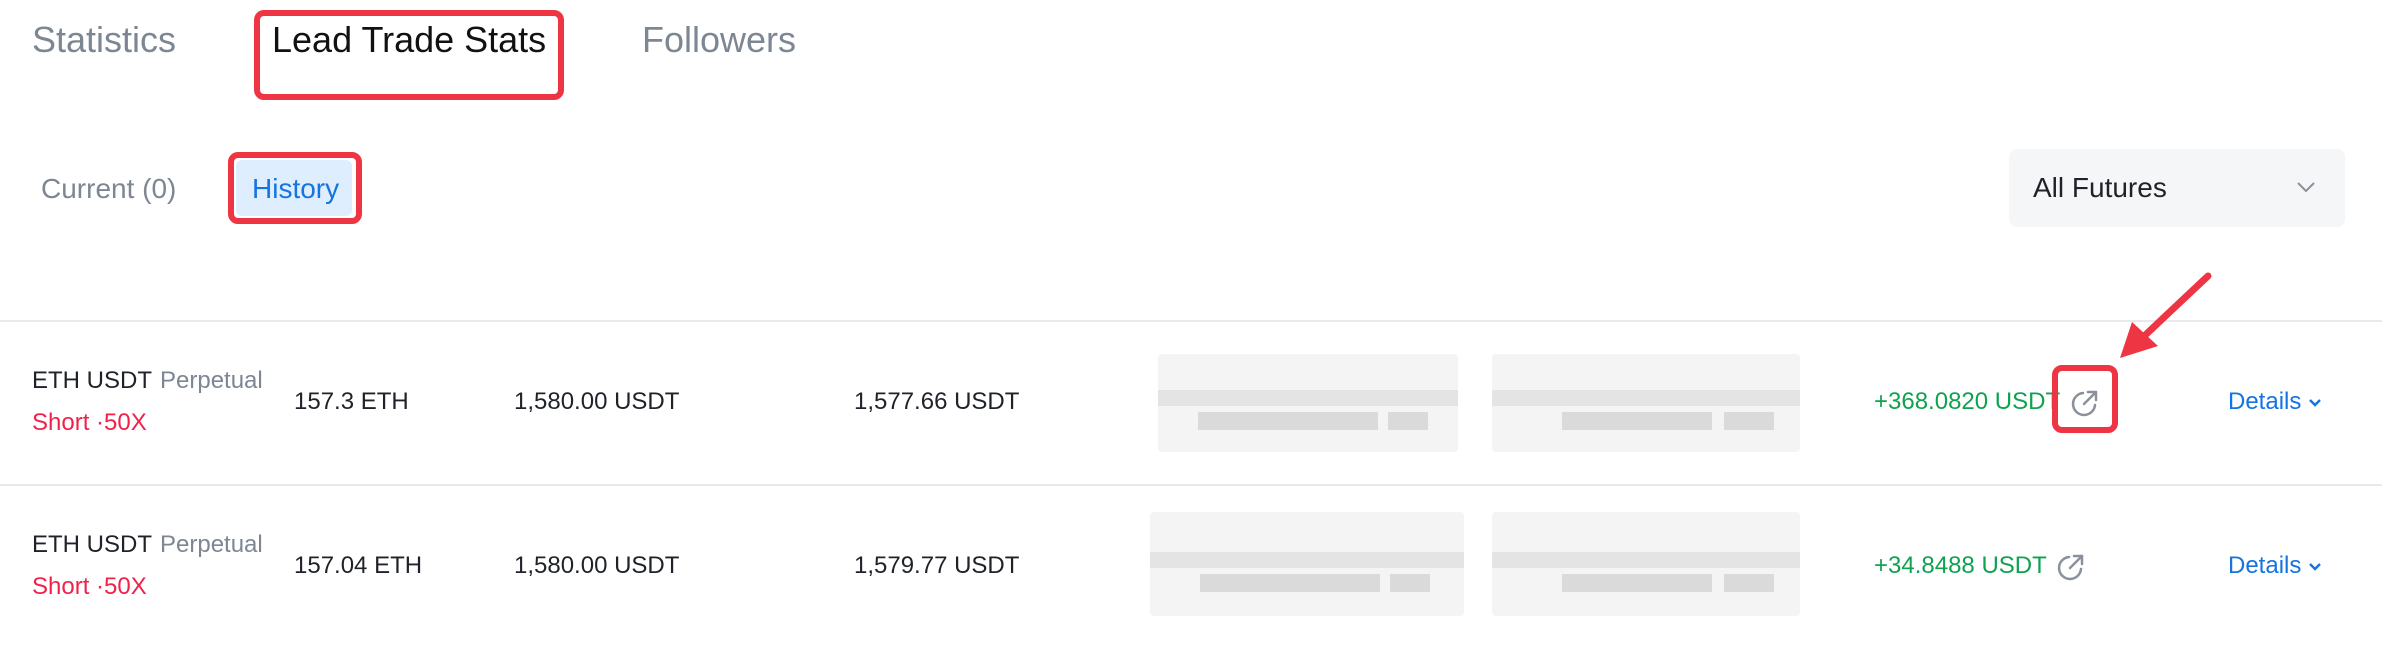 The width and height of the screenshot is (2382, 648). Describe the element at coordinates (937, 565) in the screenshot. I see `exit-price: 1,579.77 USDT` at that location.